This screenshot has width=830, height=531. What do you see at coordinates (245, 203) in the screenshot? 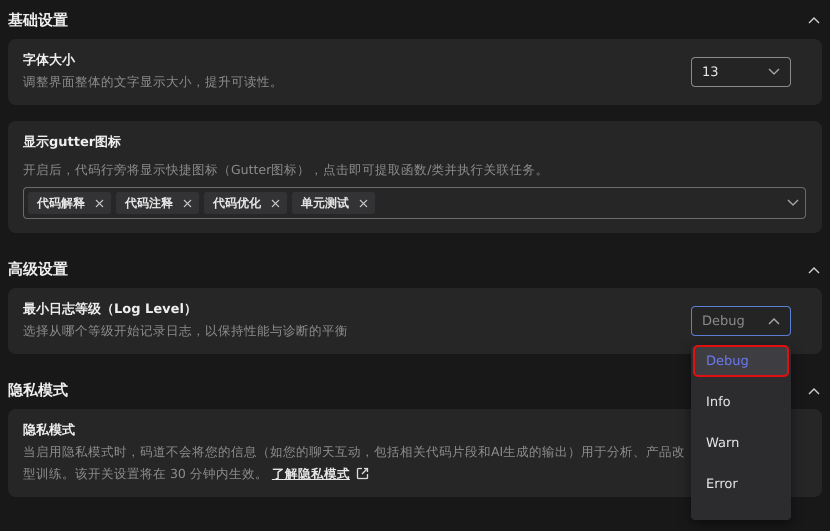
I see `tag: 代码优化` at bounding box center [245, 203].